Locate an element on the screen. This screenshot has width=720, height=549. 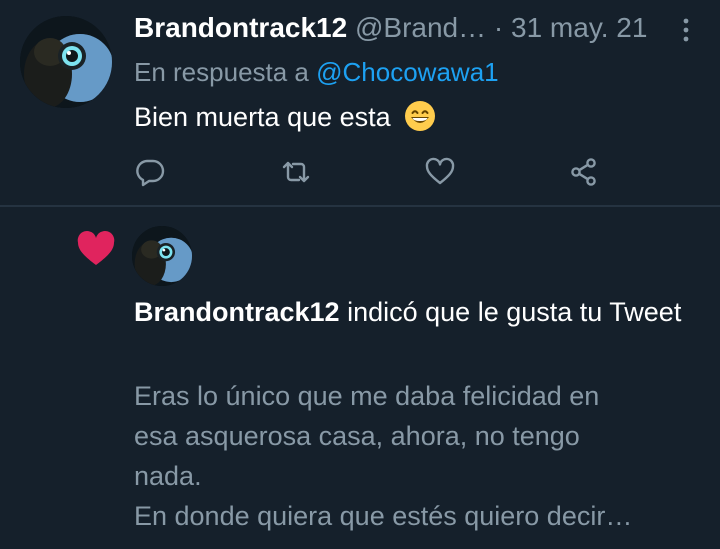
tweet-text: Bien muerta que esta is located at coordinates (262, 117).